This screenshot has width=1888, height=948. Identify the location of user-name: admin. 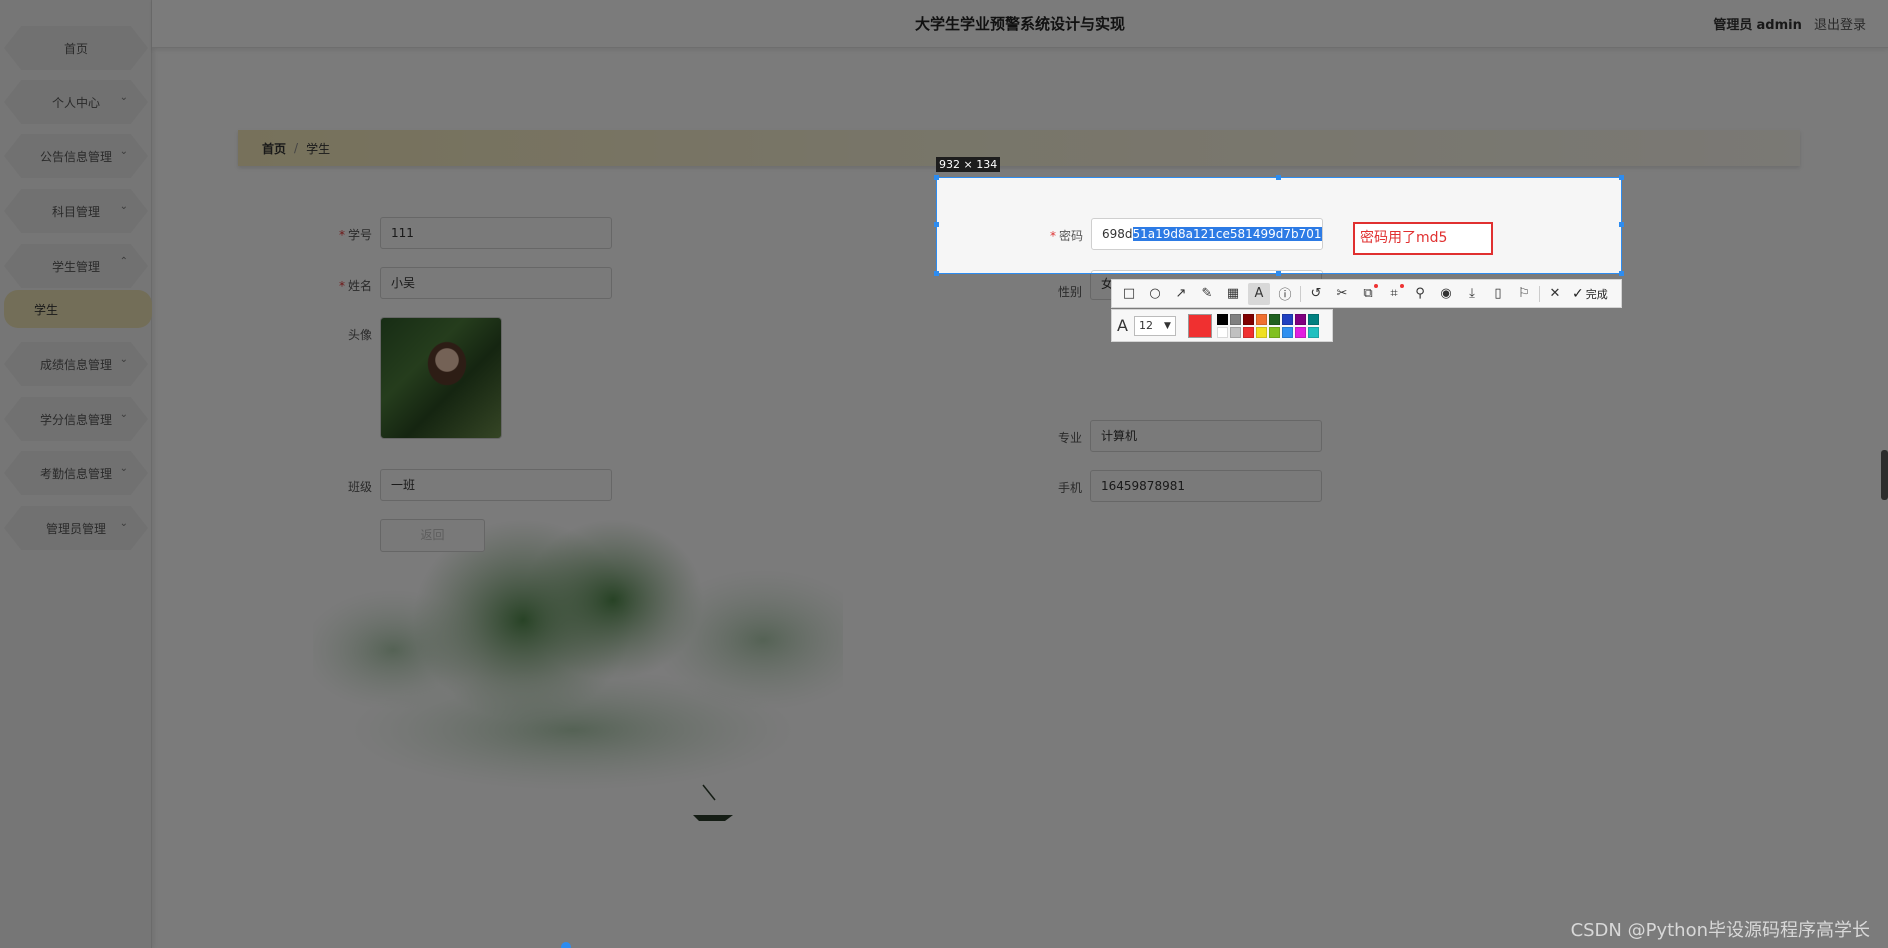
(1779, 25).